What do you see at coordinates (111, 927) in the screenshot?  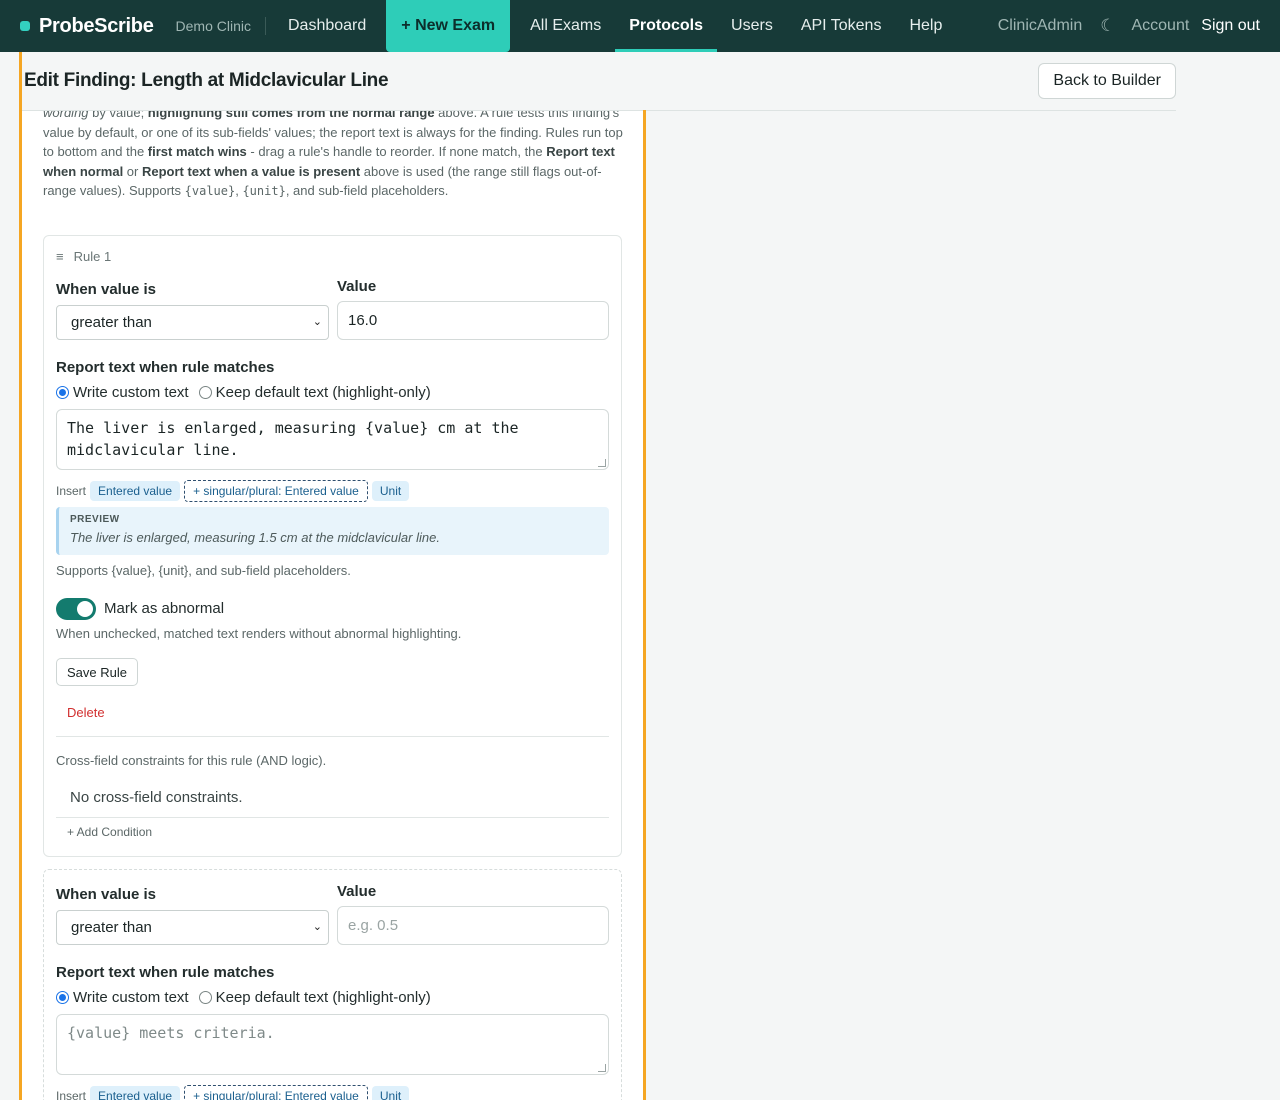 I see `new-operator-selected: greater than` at bounding box center [111, 927].